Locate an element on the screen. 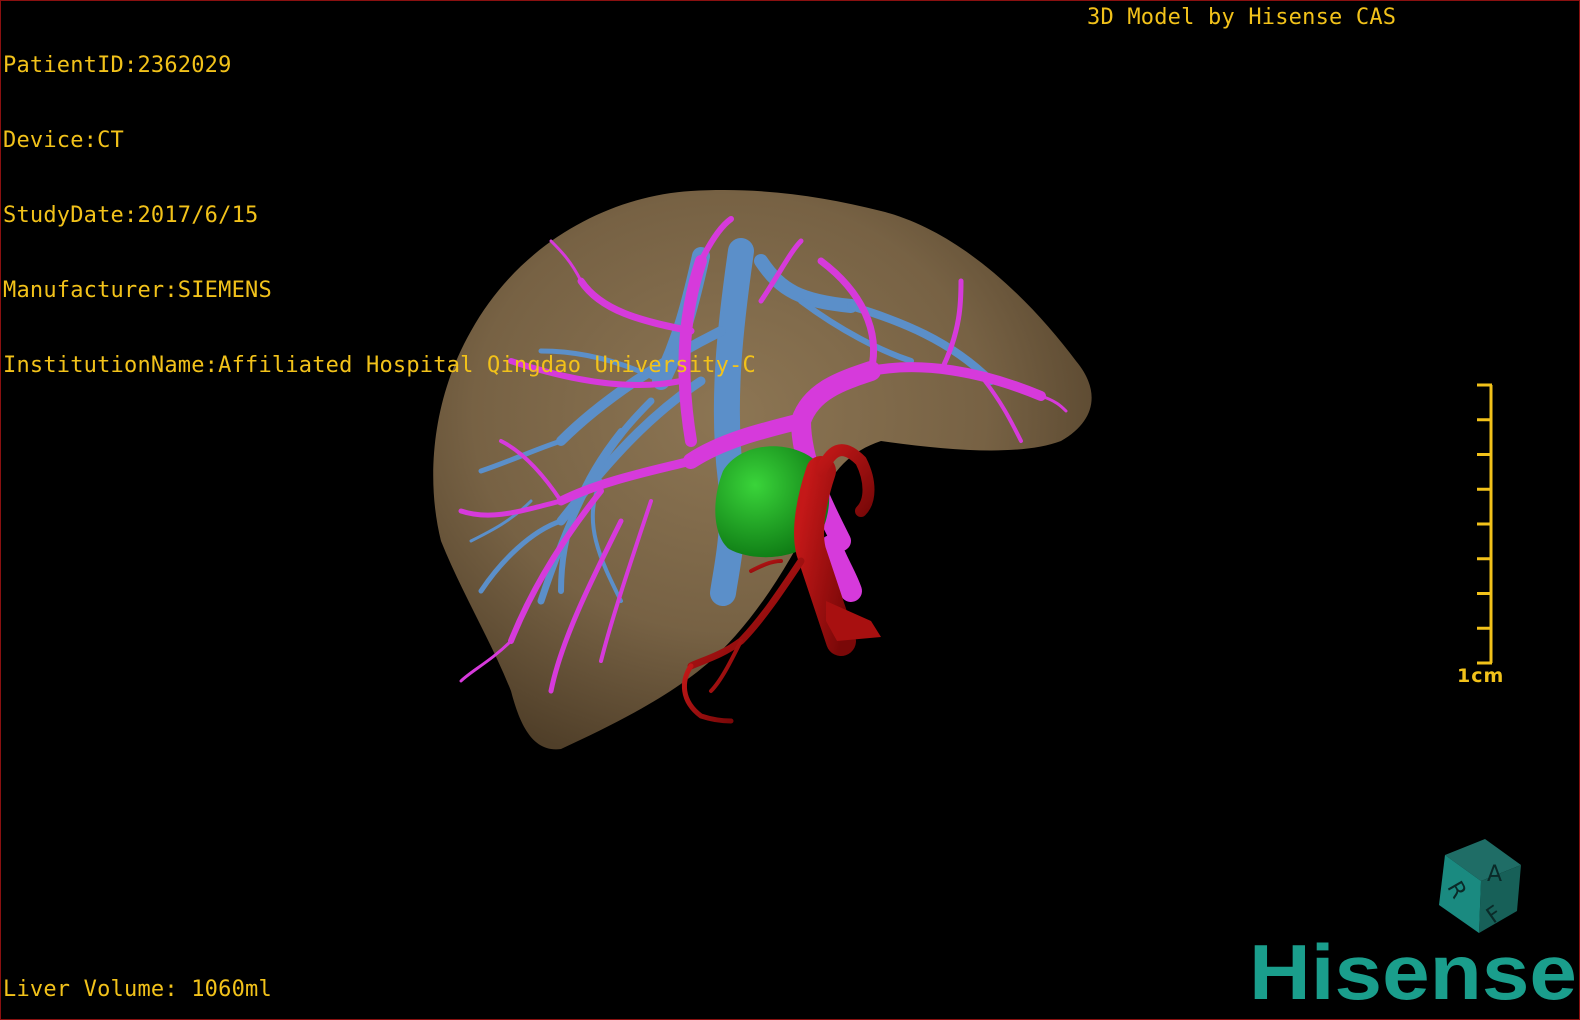 Image resolution: width=1580 pixels, height=1020 pixels. liver-volume: Liver Volume: 1060ml is located at coordinates (137, 989).